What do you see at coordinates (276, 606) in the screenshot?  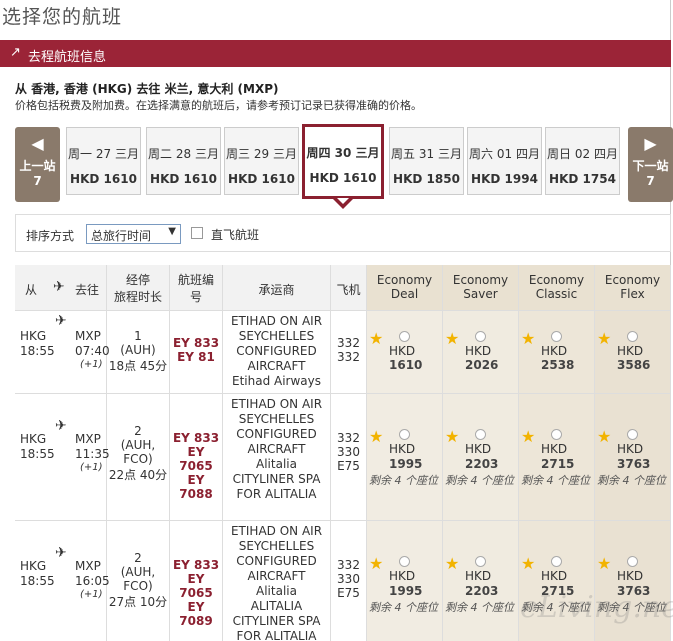 I see `carrier-line: ALITALIA` at bounding box center [276, 606].